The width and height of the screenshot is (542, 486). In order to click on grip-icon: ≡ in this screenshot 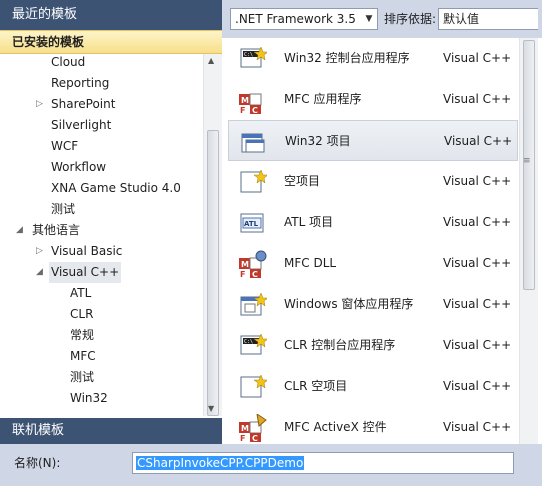, I will do `click(527, 161)`.